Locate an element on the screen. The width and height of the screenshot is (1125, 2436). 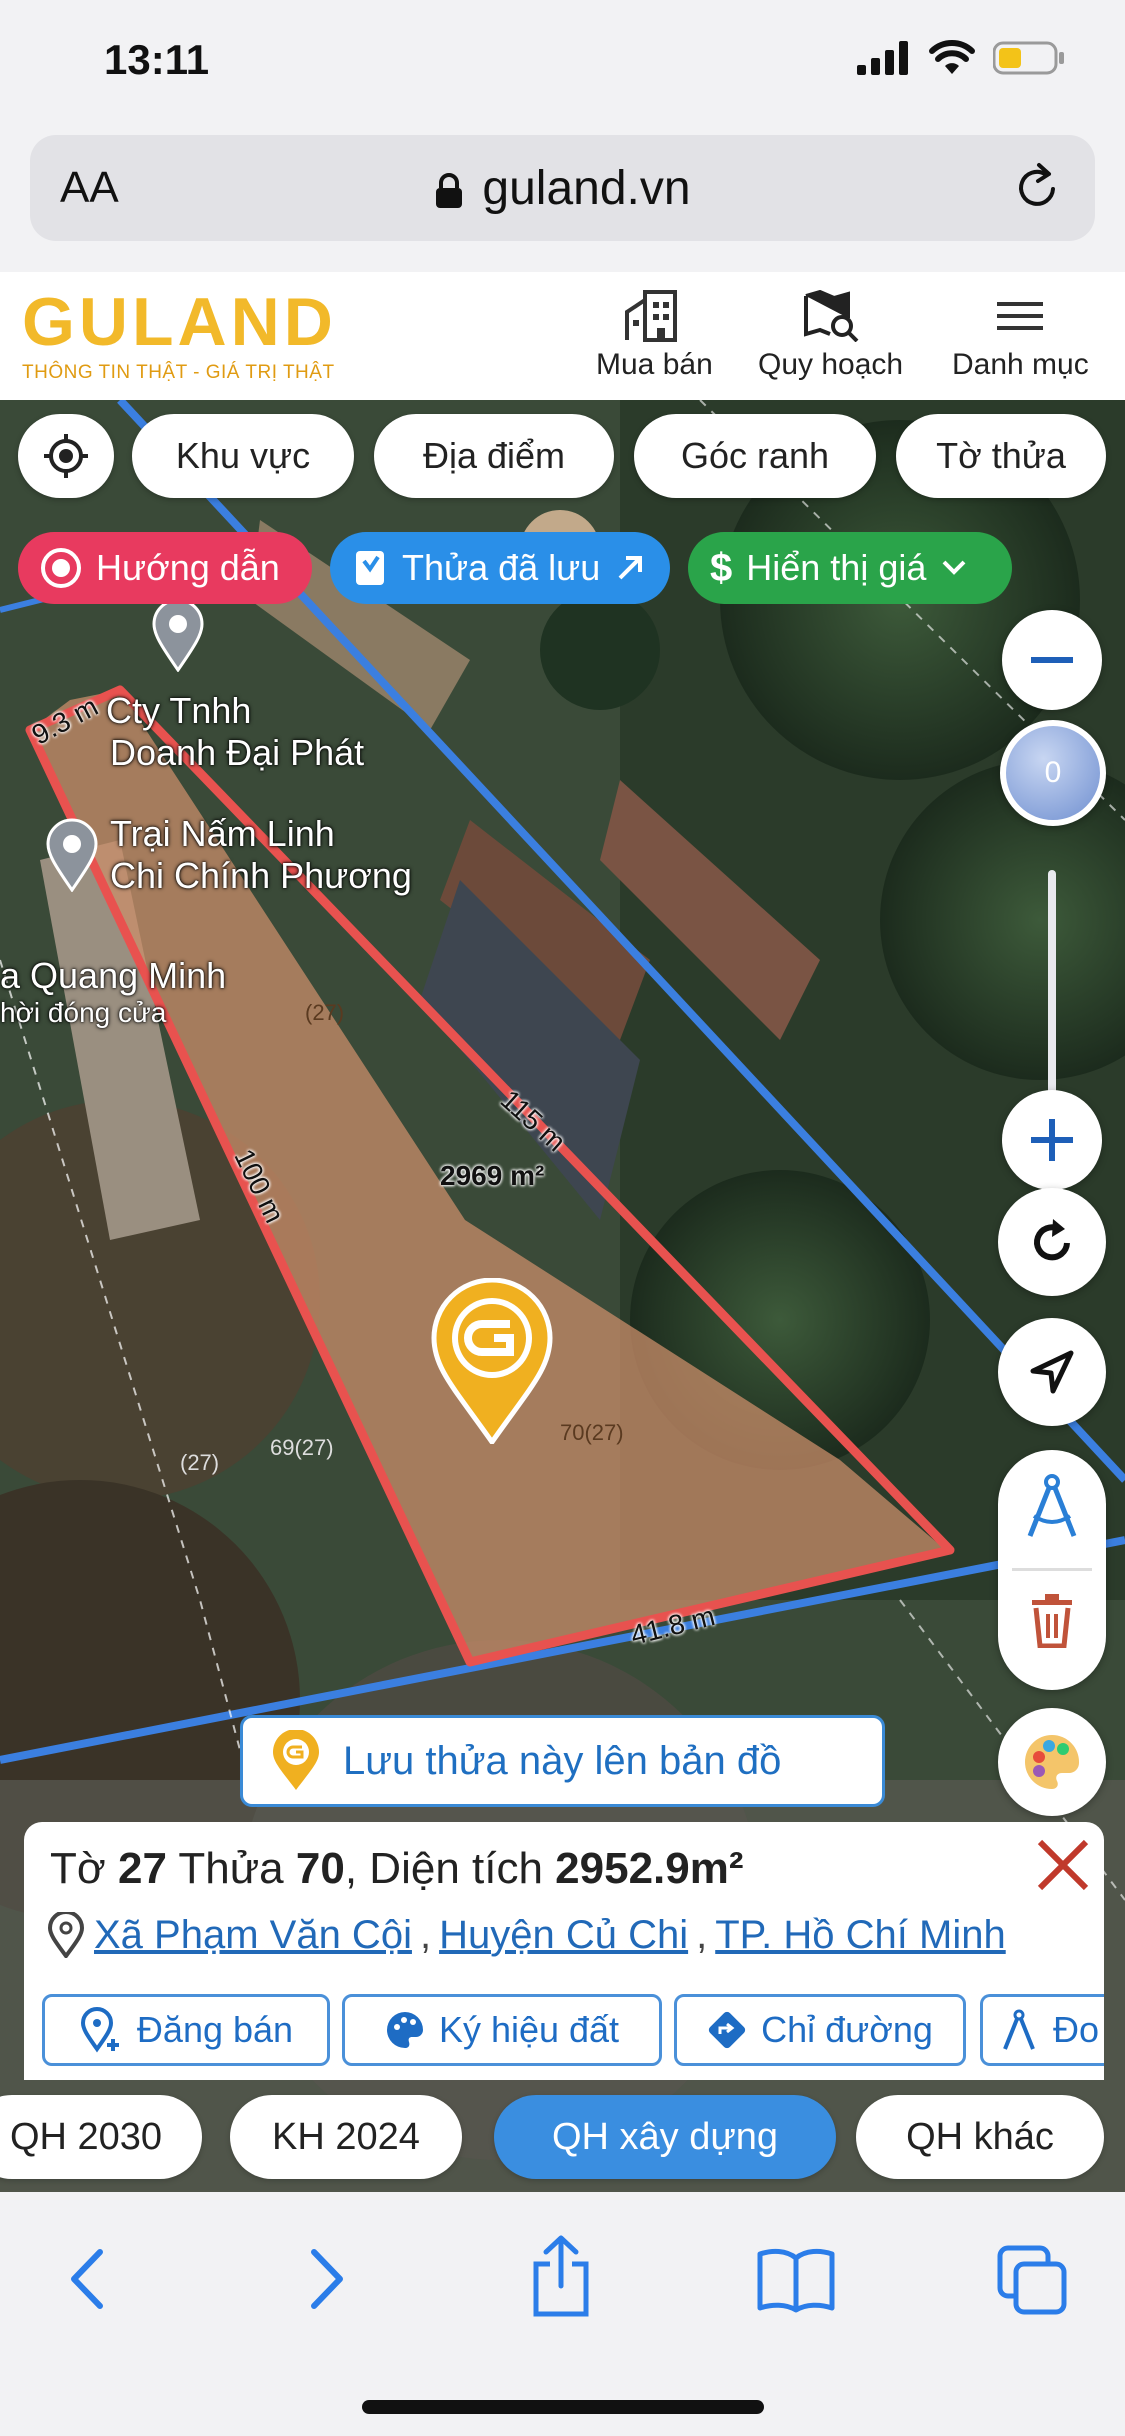
parcel-area: 2952.9m² is located at coordinates (649, 1868).